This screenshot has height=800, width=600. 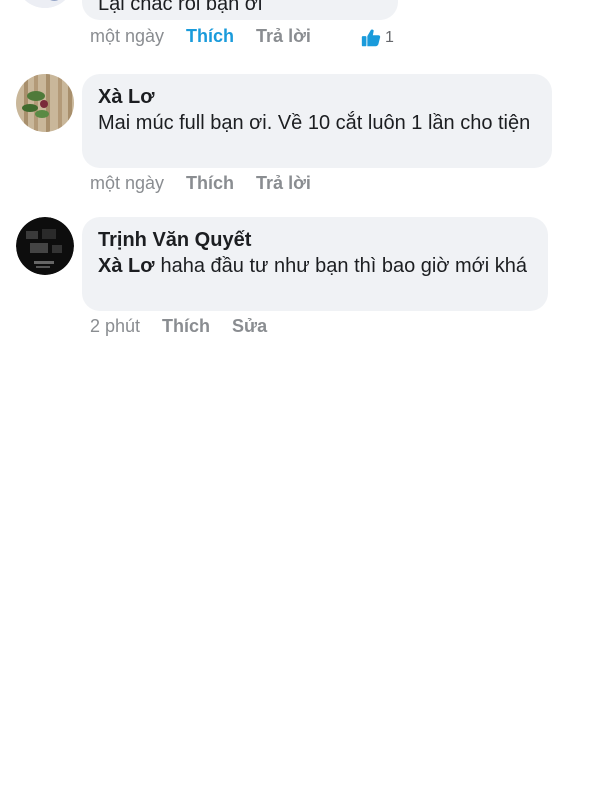 What do you see at coordinates (180, 7) in the screenshot?
I see `comment-text: Lại chắc rồi bạn ơi` at bounding box center [180, 7].